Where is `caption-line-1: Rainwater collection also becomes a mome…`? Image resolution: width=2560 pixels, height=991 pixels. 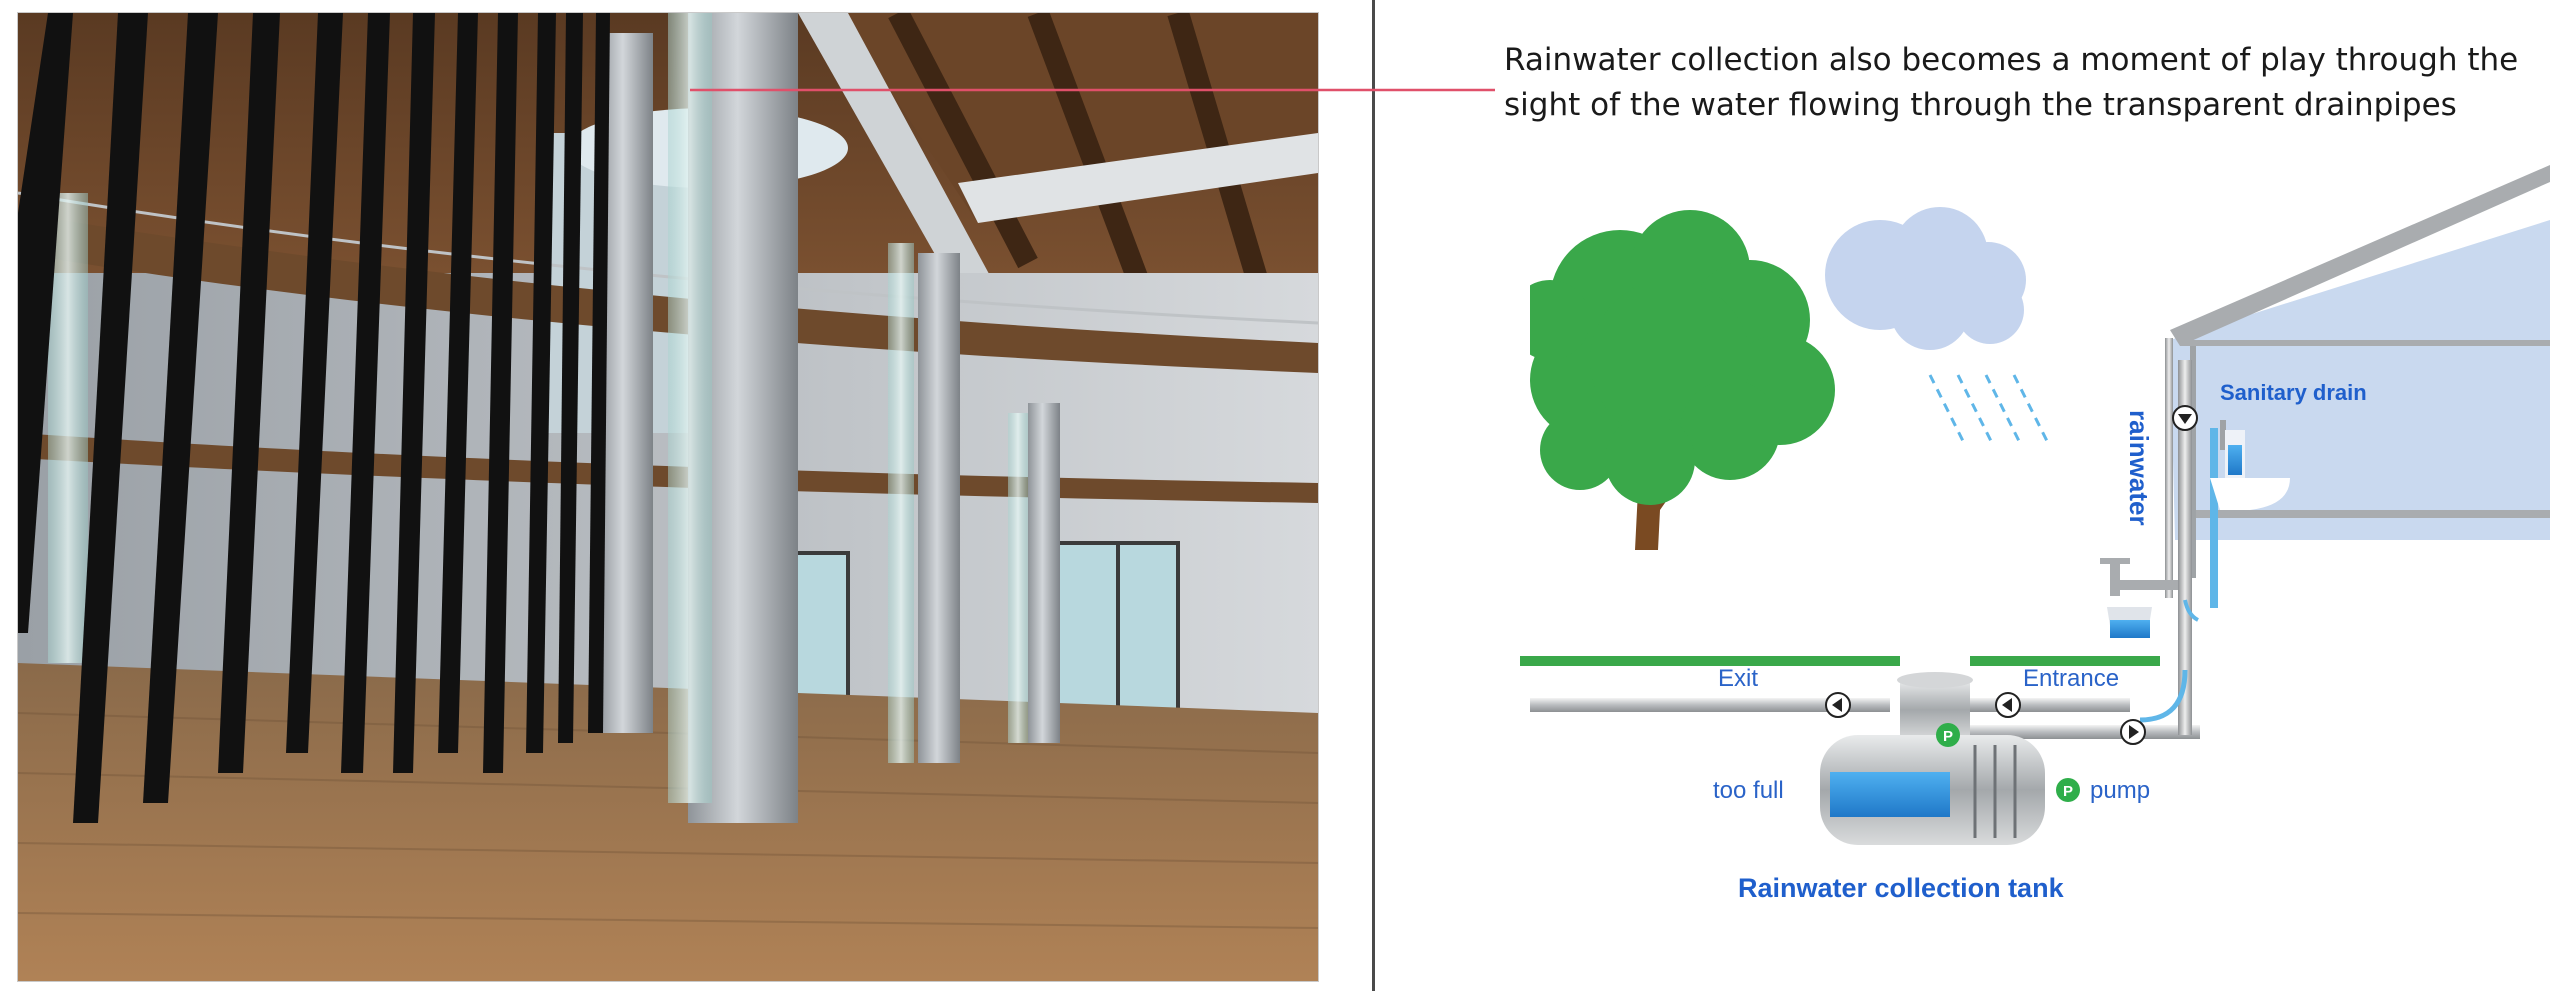
caption-line-1: Rainwater collection also becomes a mome… is located at coordinates (2011, 60).